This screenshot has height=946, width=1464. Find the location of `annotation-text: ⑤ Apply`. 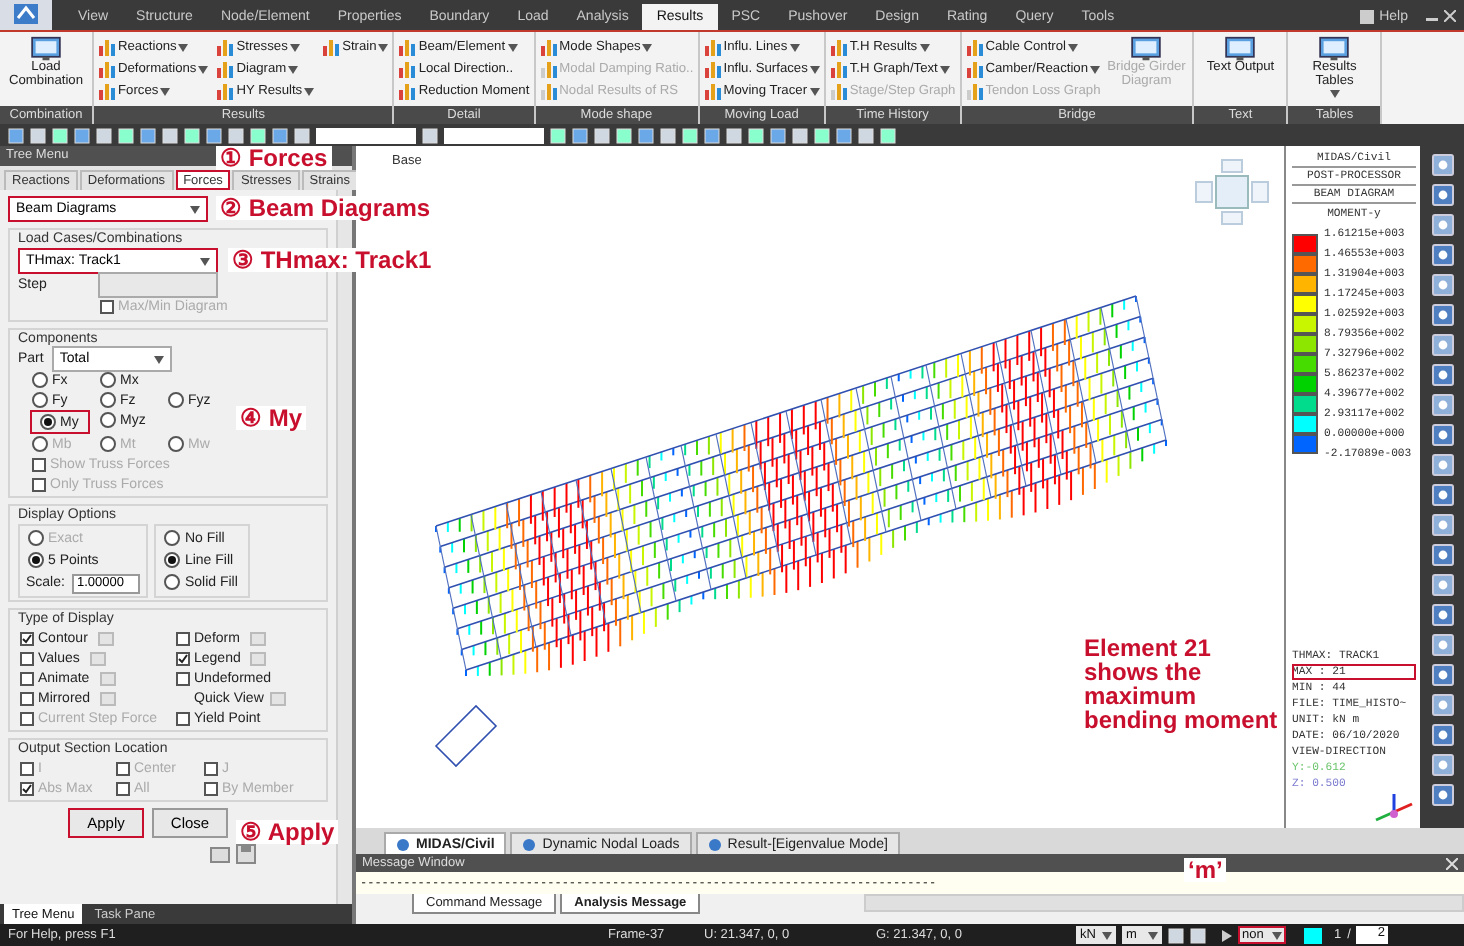

annotation-text: ⑤ Apply is located at coordinates (287, 832).